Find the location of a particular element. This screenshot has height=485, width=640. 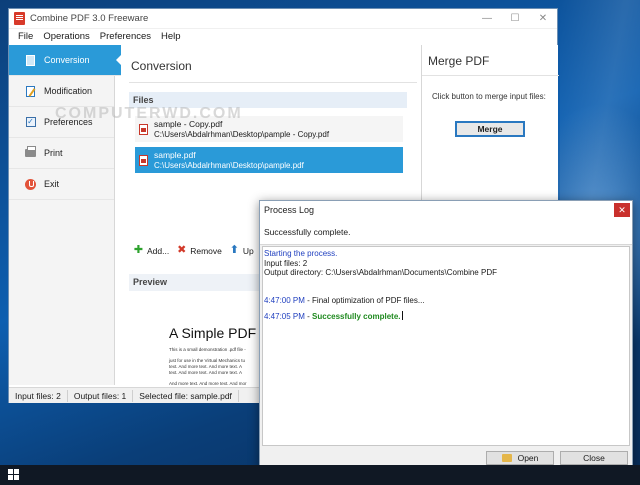

sidebar-item-conversion: Conversion is located at coordinates (65, 60).